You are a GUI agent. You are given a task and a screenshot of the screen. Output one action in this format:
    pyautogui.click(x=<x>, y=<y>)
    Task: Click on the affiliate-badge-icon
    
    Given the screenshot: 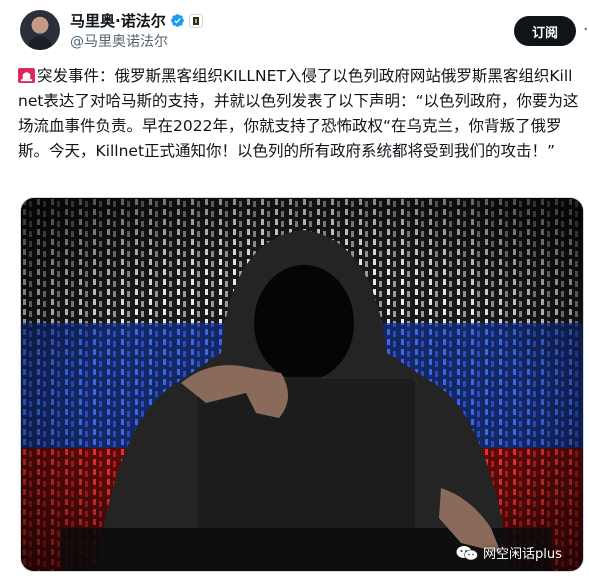 What is the action you would take?
    pyautogui.click(x=195, y=20)
    